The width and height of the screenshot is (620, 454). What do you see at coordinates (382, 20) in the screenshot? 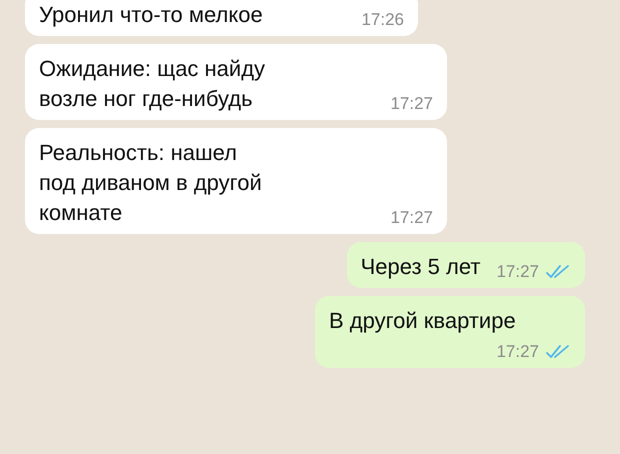
I see `message-time: 17:26` at bounding box center [382, 20].